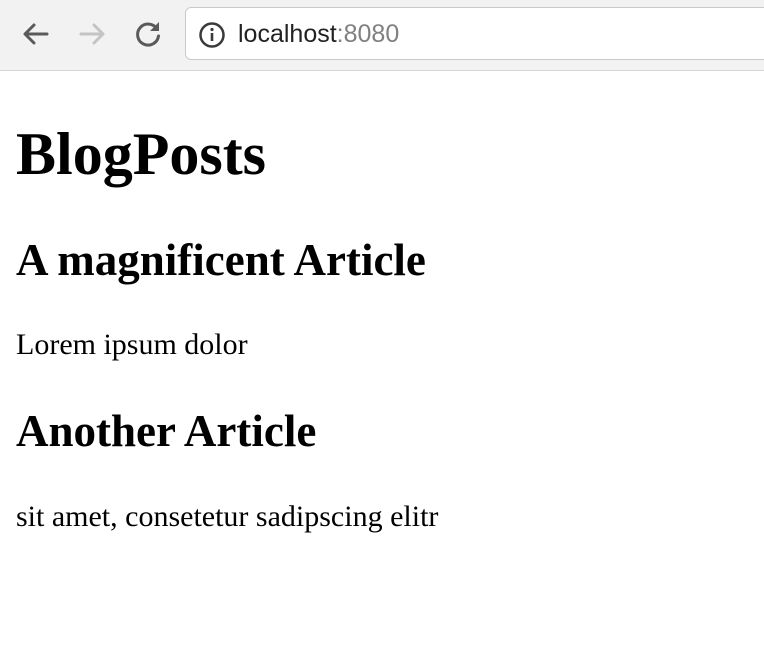 The image size is (764, 652). I want to click on url-text: localhost:8080, so click(318, 34).